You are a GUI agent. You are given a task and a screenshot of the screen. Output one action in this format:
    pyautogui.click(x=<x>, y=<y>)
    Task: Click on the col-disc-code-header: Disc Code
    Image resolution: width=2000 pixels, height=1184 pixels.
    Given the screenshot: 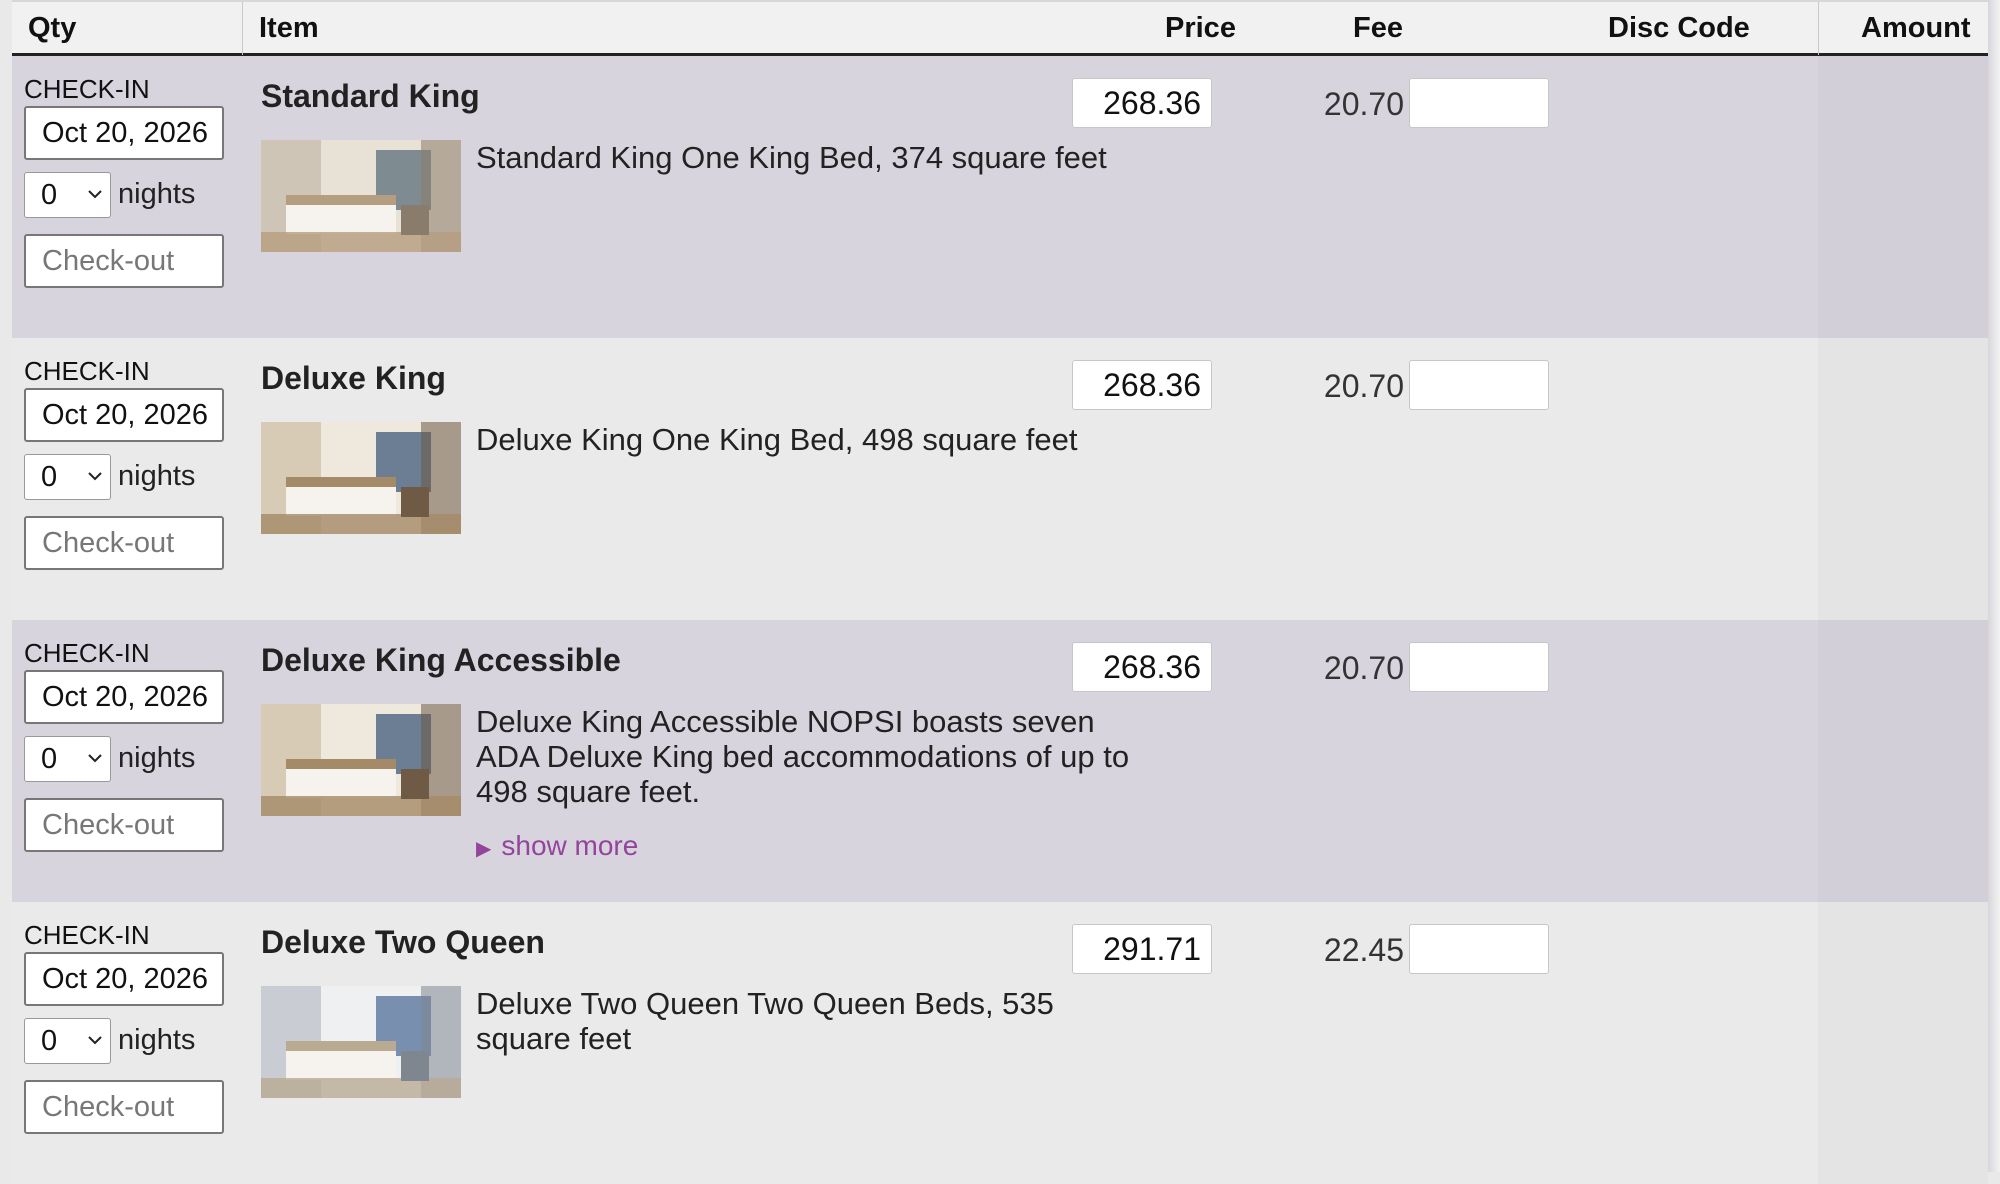 What is the action you would take?
    pyautogui.click(x=1679, y=28)
    